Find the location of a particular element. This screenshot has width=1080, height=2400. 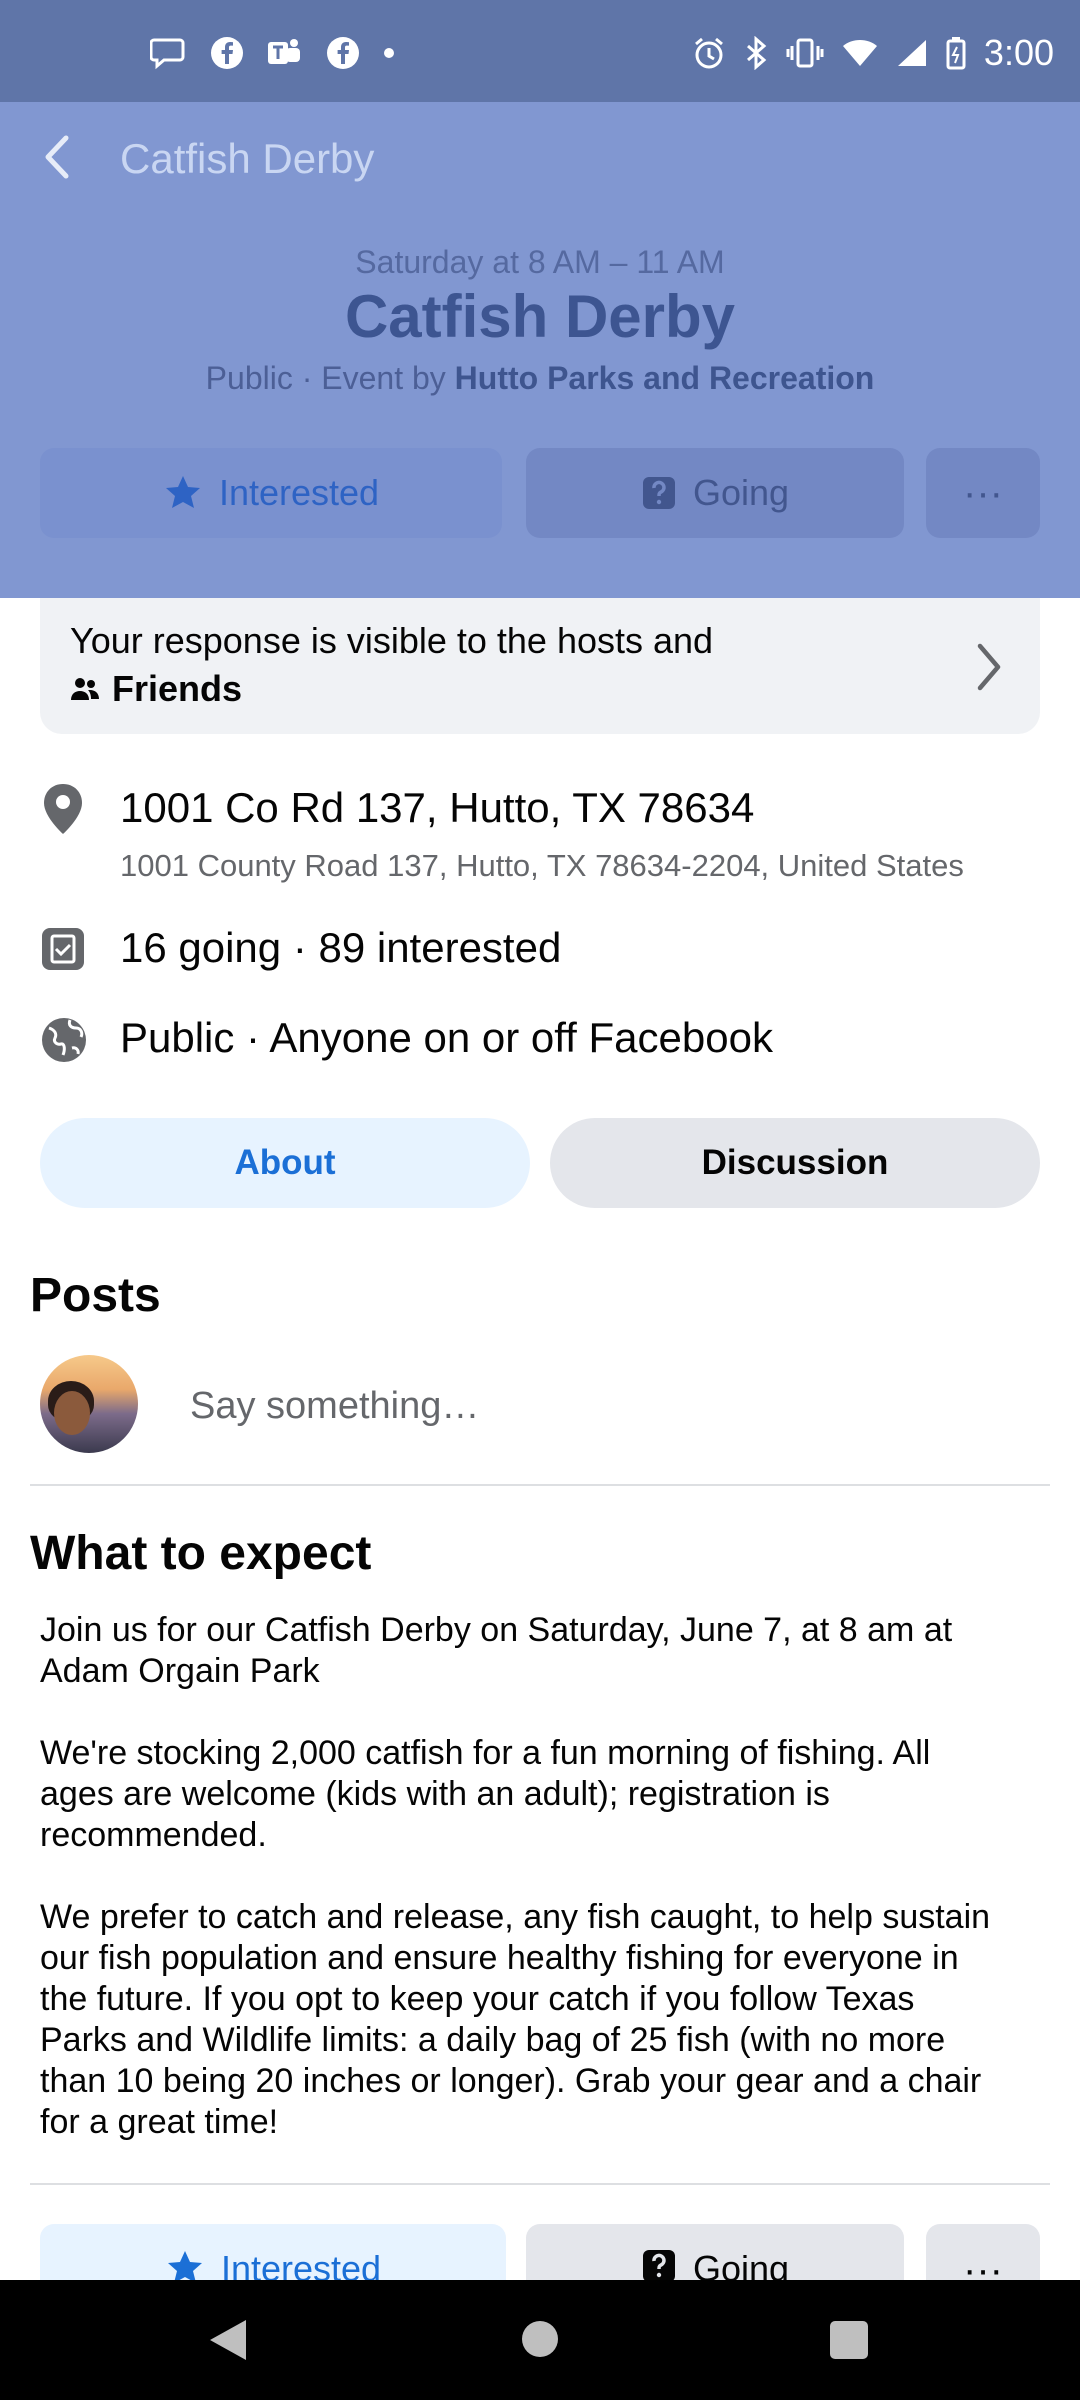

chevron-right-icon is located at coordinates (989, 667).